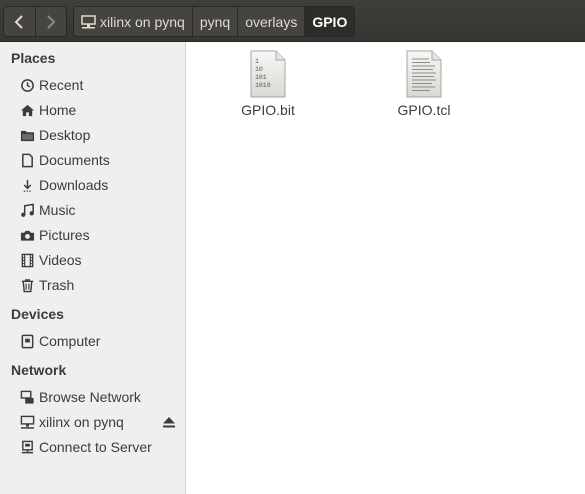 This screenshot has height=494, width=585. I want to click on sidebar-item-label: Recent, so click(61, 85).